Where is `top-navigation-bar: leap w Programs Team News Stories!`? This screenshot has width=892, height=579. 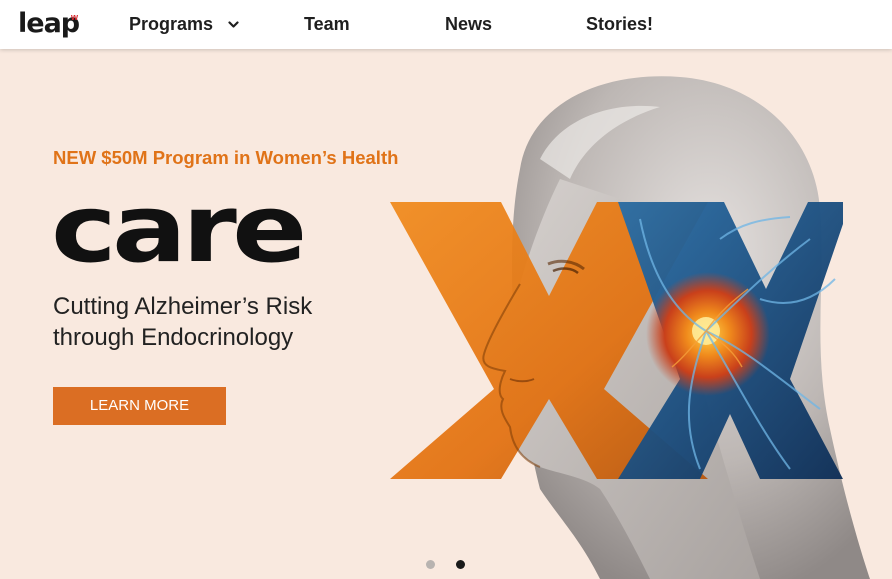 top-navigation-bar: leap w Programs Team News Stories! is located at coordinates (446, 24).